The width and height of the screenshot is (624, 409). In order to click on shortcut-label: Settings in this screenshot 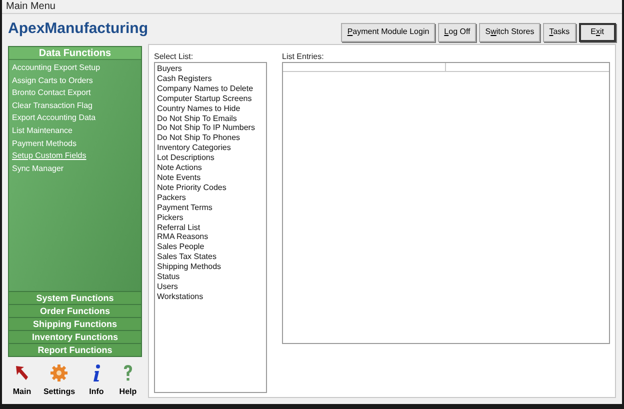, I will do `click(59, 392)`.